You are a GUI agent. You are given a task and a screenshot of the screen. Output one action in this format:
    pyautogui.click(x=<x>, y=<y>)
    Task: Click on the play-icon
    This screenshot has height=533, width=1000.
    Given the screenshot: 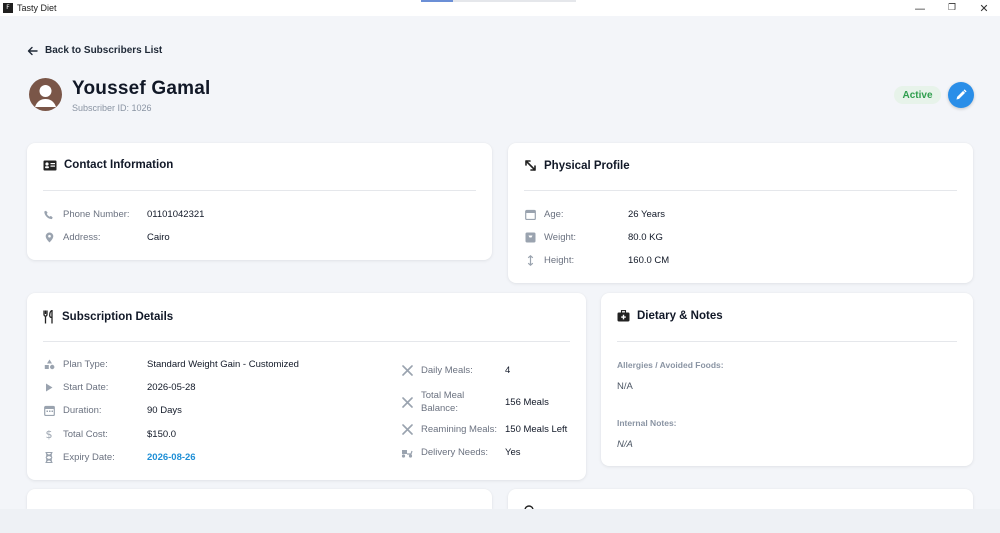 What is the action you would take?
    pyautogui.click(x=49, y=387)
    